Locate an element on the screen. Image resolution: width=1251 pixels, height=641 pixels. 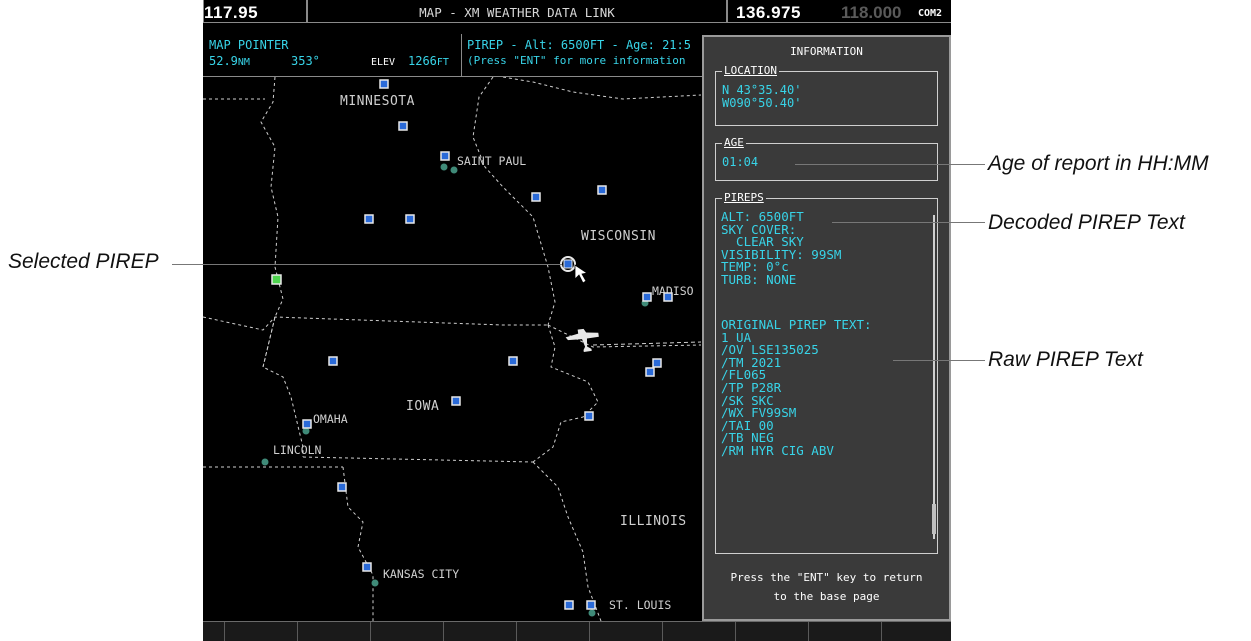
pirep-marker-green is located at coordinates (276, 279).